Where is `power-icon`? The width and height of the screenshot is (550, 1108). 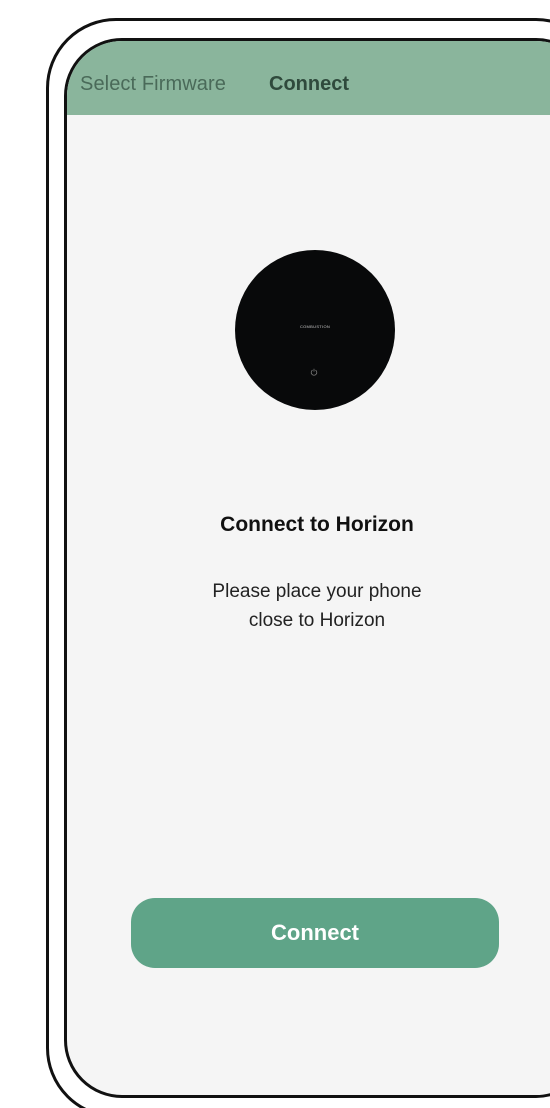
power-icon is located at coordinates (314, 372).